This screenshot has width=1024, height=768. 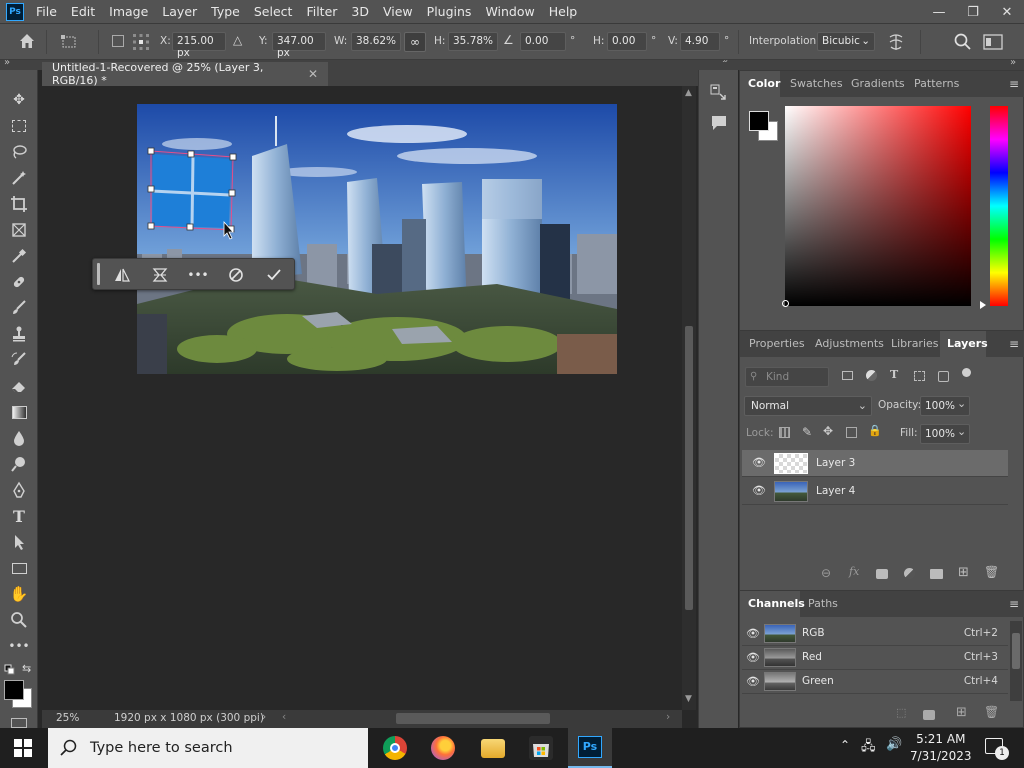 What do you see at coordinates (19, 723) in the screenshot?
I see `quick-mask-icon` at bounding box center [19, 723].